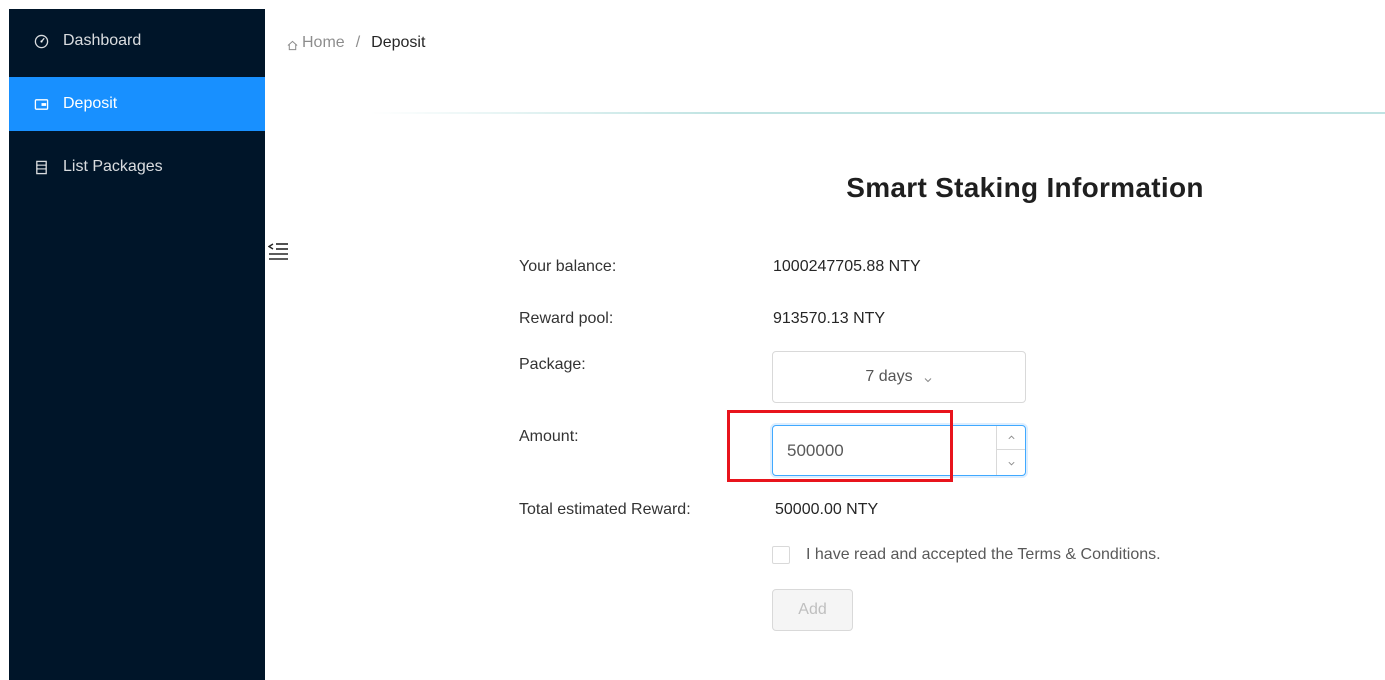 The height and width of the screenshot is (680, 1385). What do you see at coordinates (41, 104) in the screenshot?
I see `wallet-icon` at bounding box center [41, 104].